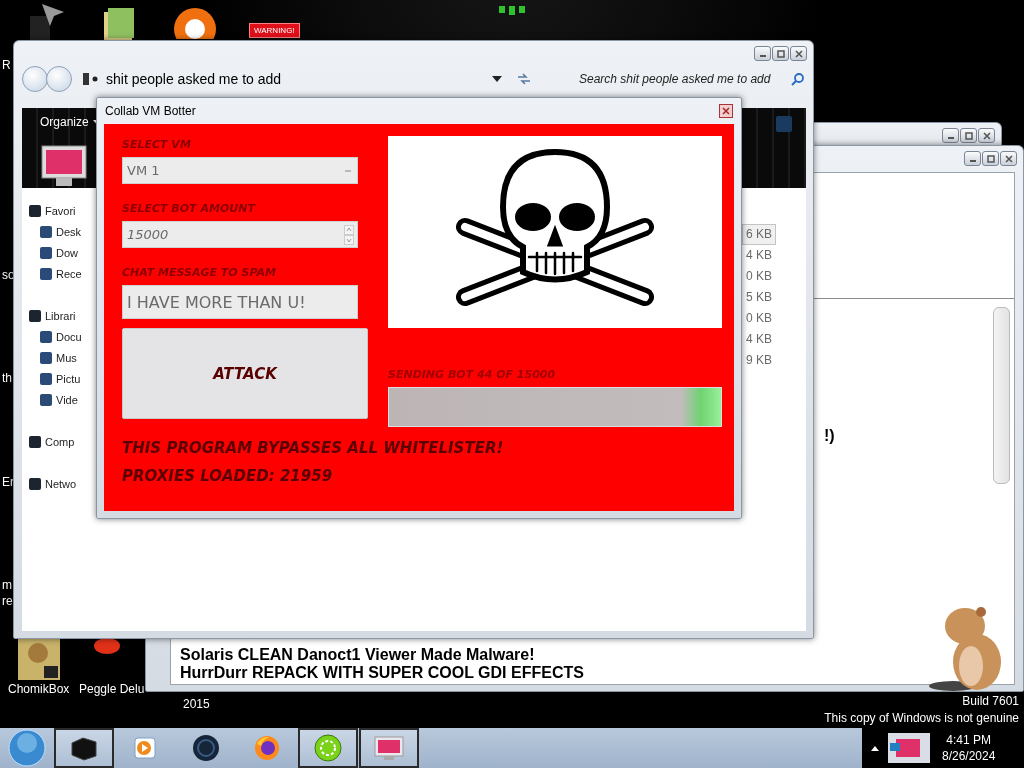 The height and width of the screenshot is (768, 1024). What do you see at coordinates (7, 601) in the screenshot?
I see `desktop-icon-label: re` at bounding box center [7, 601].